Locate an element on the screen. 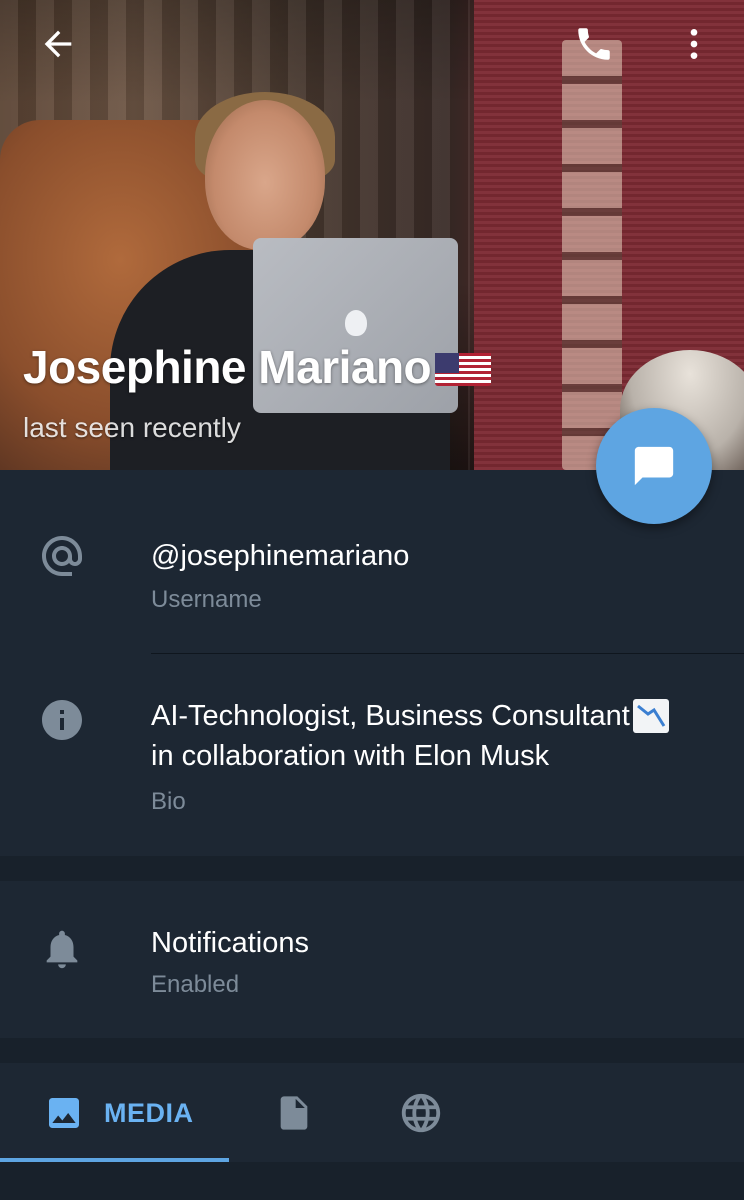 This screenshot has width=744, height=1200. profile-name-row: Josephine Mariano is located at coordinates (257, 367).